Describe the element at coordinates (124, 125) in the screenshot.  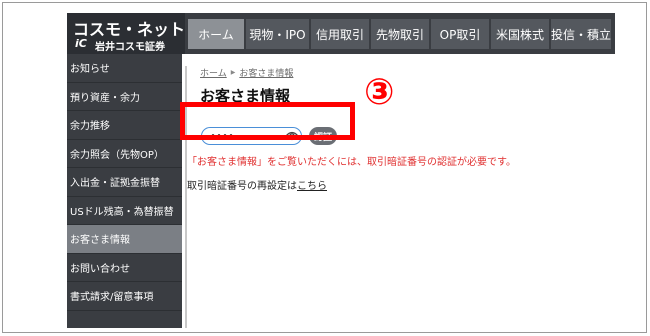
I see `sidebar-item-margin-history: 余力推移` at that location.